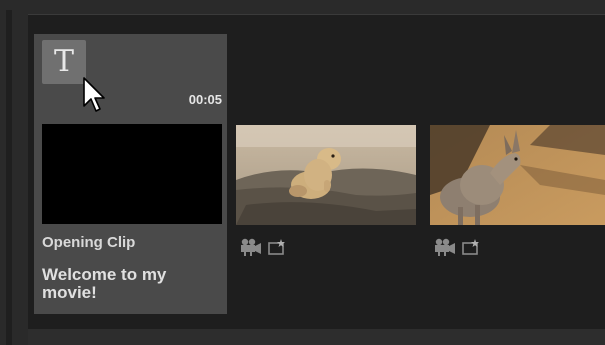  What do you see at coordinates (9, 177) in the screenshot?
I see `left-border` at bounding box center [9, 177].